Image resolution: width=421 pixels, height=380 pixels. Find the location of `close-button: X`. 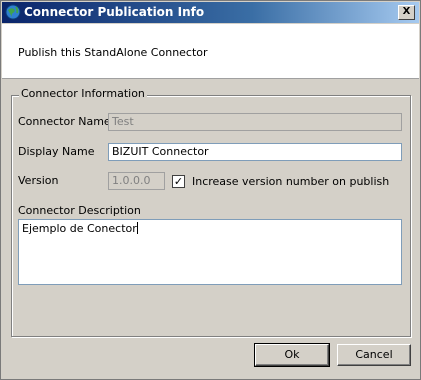

close-button: X is located at coordinates (406, 12).